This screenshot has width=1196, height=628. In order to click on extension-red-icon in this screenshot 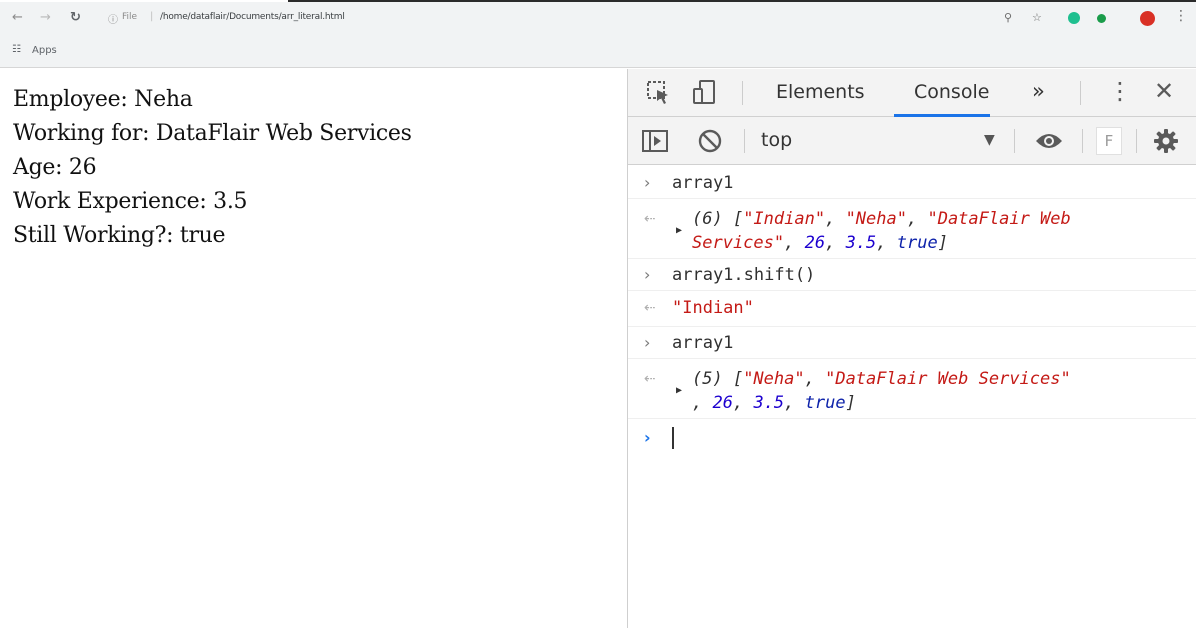, I will do `click(1147, 18)`.